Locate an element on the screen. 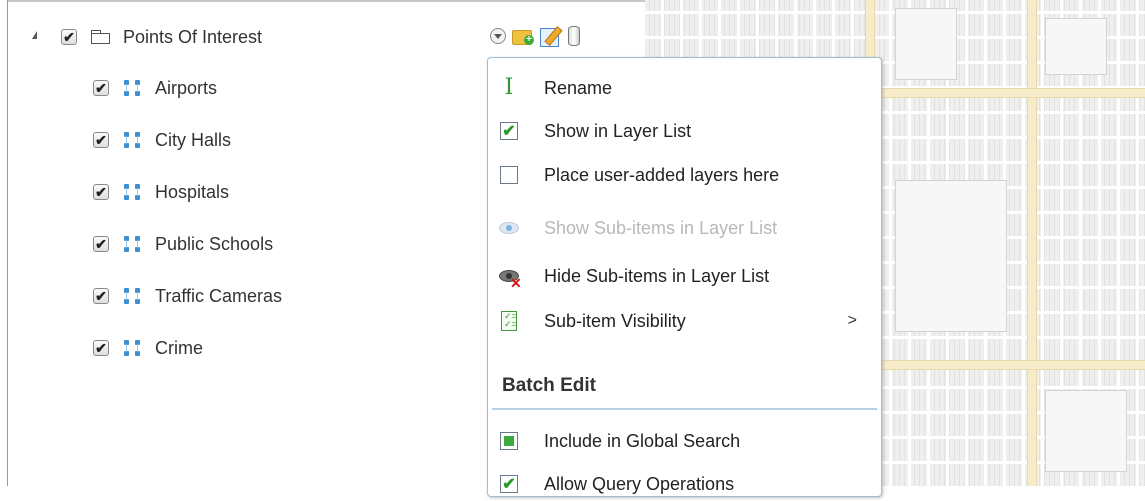 Image resolution: width=1145 pixels, height=501 pixels. root-checkbox: ✔ is located at coordinates (69, 37).